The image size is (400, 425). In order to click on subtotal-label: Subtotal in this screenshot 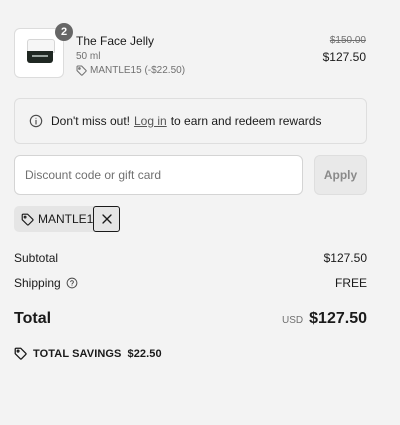, I will do `click(36, 258)`.